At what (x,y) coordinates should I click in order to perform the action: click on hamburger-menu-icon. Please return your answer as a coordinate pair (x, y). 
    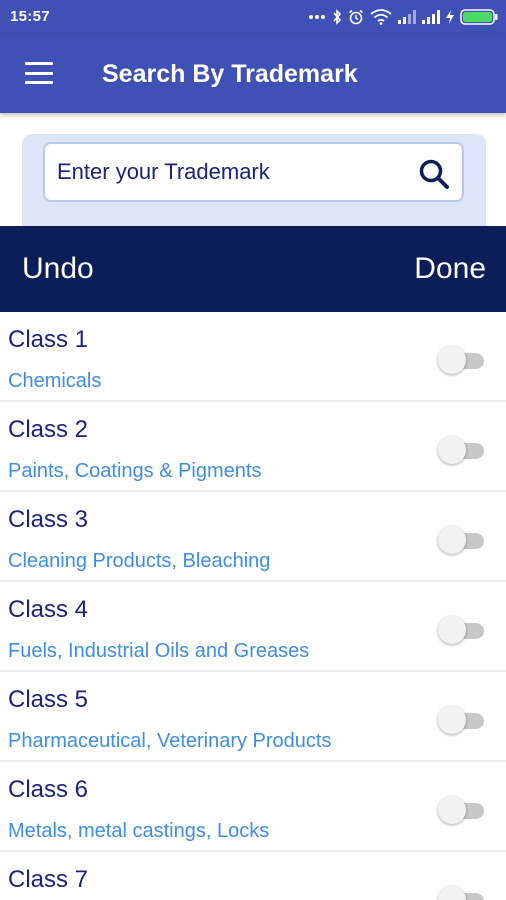
    Looking at the image, I should click on (39, 73).